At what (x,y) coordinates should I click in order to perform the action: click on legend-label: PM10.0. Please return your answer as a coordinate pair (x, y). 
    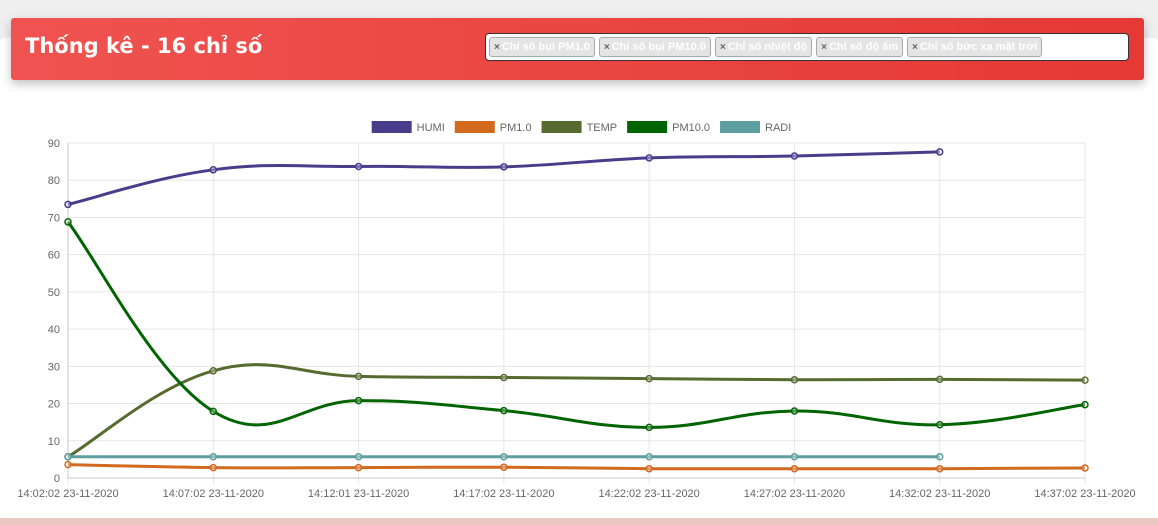
    Looking at the image, I should click on (691, 128).